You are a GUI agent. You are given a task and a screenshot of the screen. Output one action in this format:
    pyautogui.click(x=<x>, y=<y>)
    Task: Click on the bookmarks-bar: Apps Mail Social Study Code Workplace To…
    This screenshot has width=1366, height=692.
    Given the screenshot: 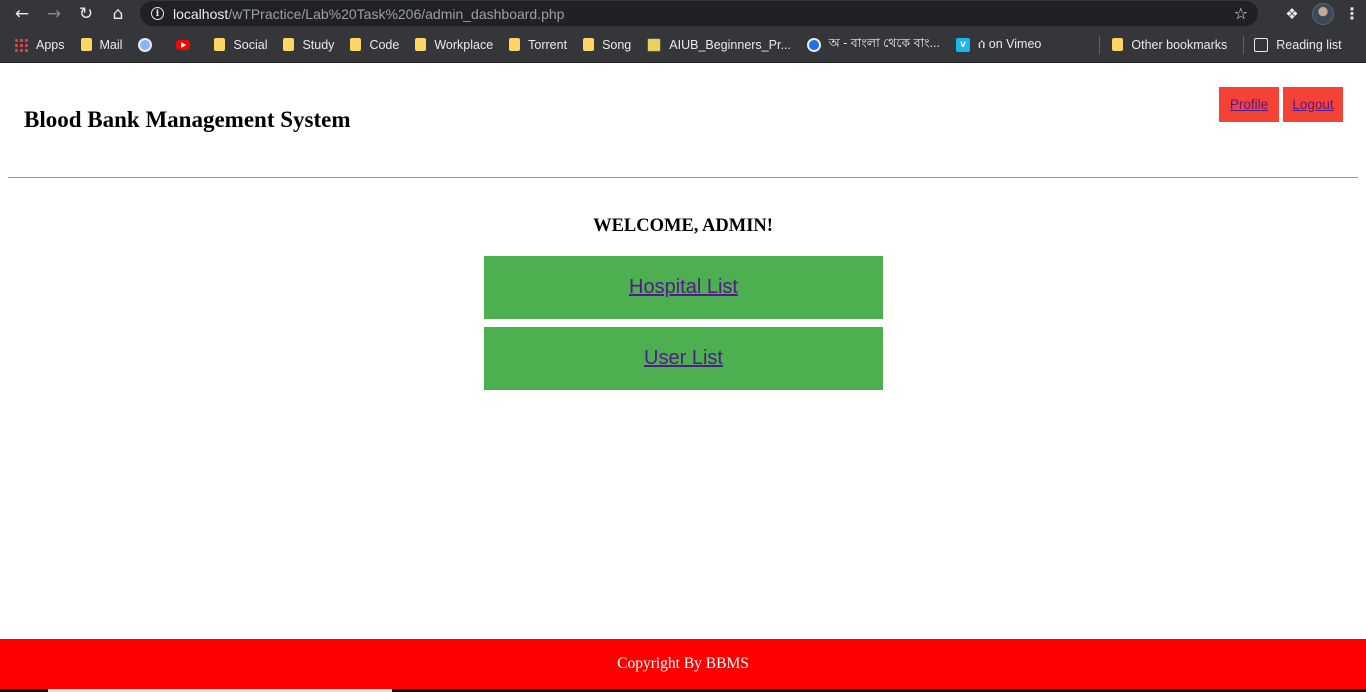 What is the action you would take?
    pyautogui.click(x=683, y=45)
    